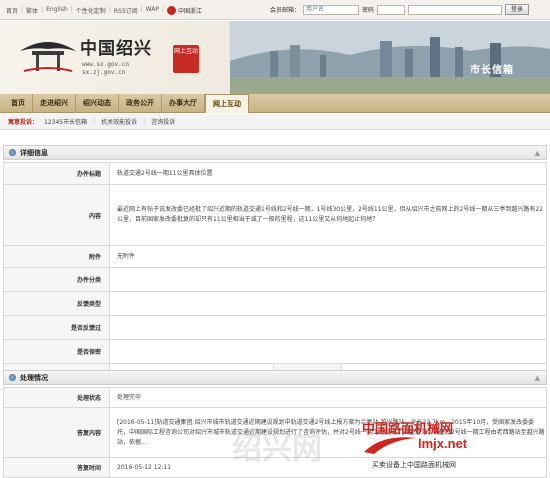 Image resolution: width=550 pixels, height=478 pixels. What do you see at coordinates (56, 279) in the screenshot?
I see `category-label: 办件分类` at bounding box center [56, 279].